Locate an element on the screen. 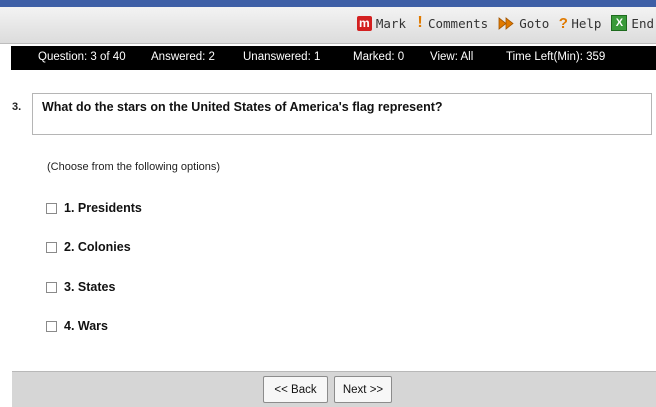 The image size is (656, 407). option-4-label: 4. Wars is located at coordinates (86, 326).